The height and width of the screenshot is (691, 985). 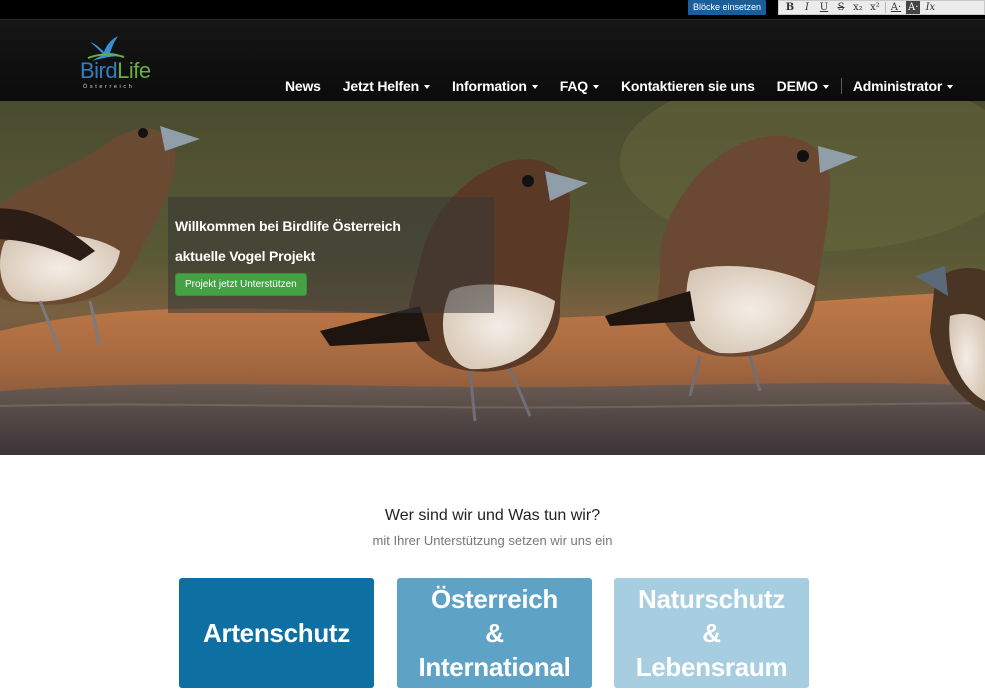 I want to click on logo-wordmark: BirdLife, so click(x=115, y=71).